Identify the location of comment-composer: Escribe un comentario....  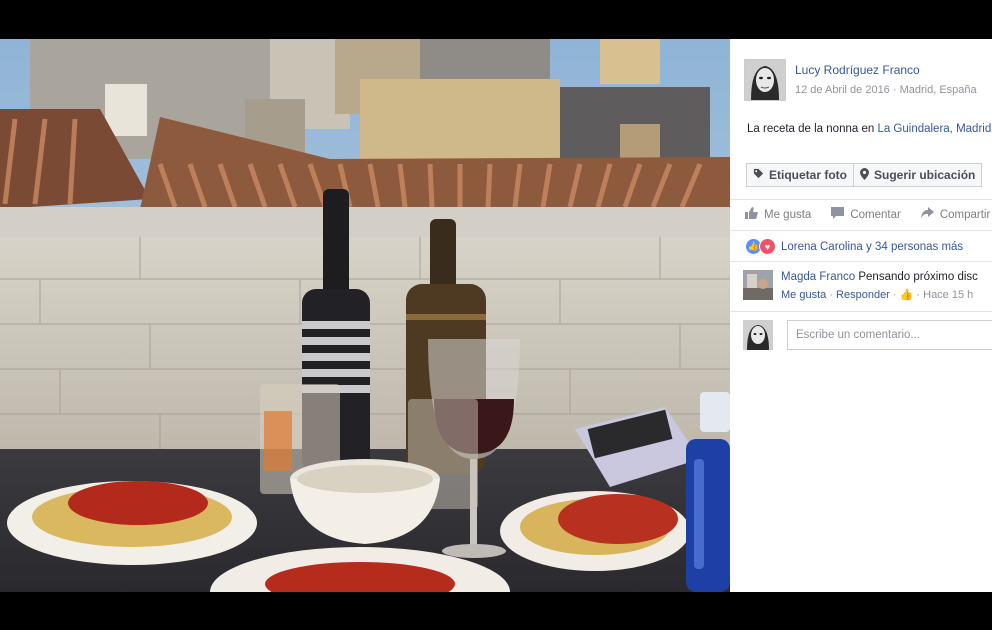
(867, 335).